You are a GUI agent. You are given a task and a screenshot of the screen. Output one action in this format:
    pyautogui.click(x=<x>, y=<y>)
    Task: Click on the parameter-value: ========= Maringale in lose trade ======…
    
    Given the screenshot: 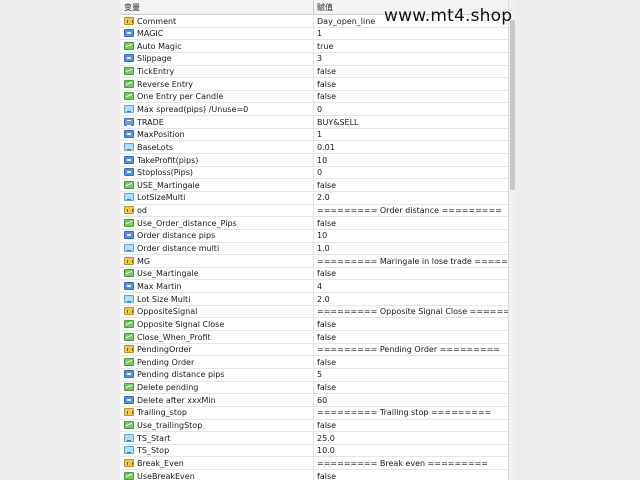 What is the action you would take?
    pyautogui.click(x=416, y=261)
    